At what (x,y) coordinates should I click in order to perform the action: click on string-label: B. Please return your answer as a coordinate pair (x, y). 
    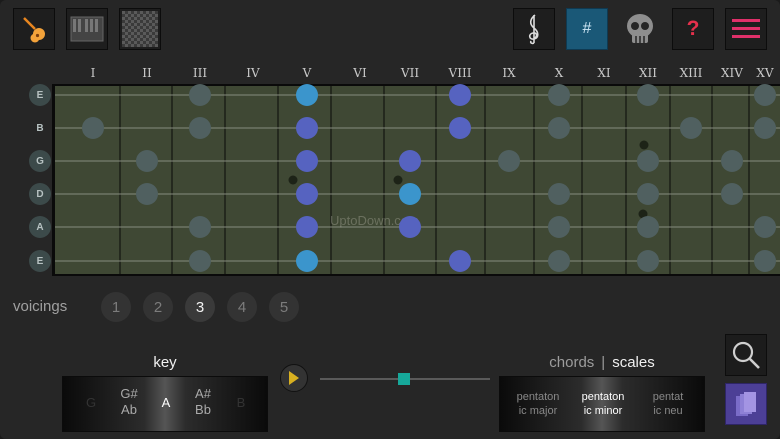
    Looking at the image, I should click on (40, 128).